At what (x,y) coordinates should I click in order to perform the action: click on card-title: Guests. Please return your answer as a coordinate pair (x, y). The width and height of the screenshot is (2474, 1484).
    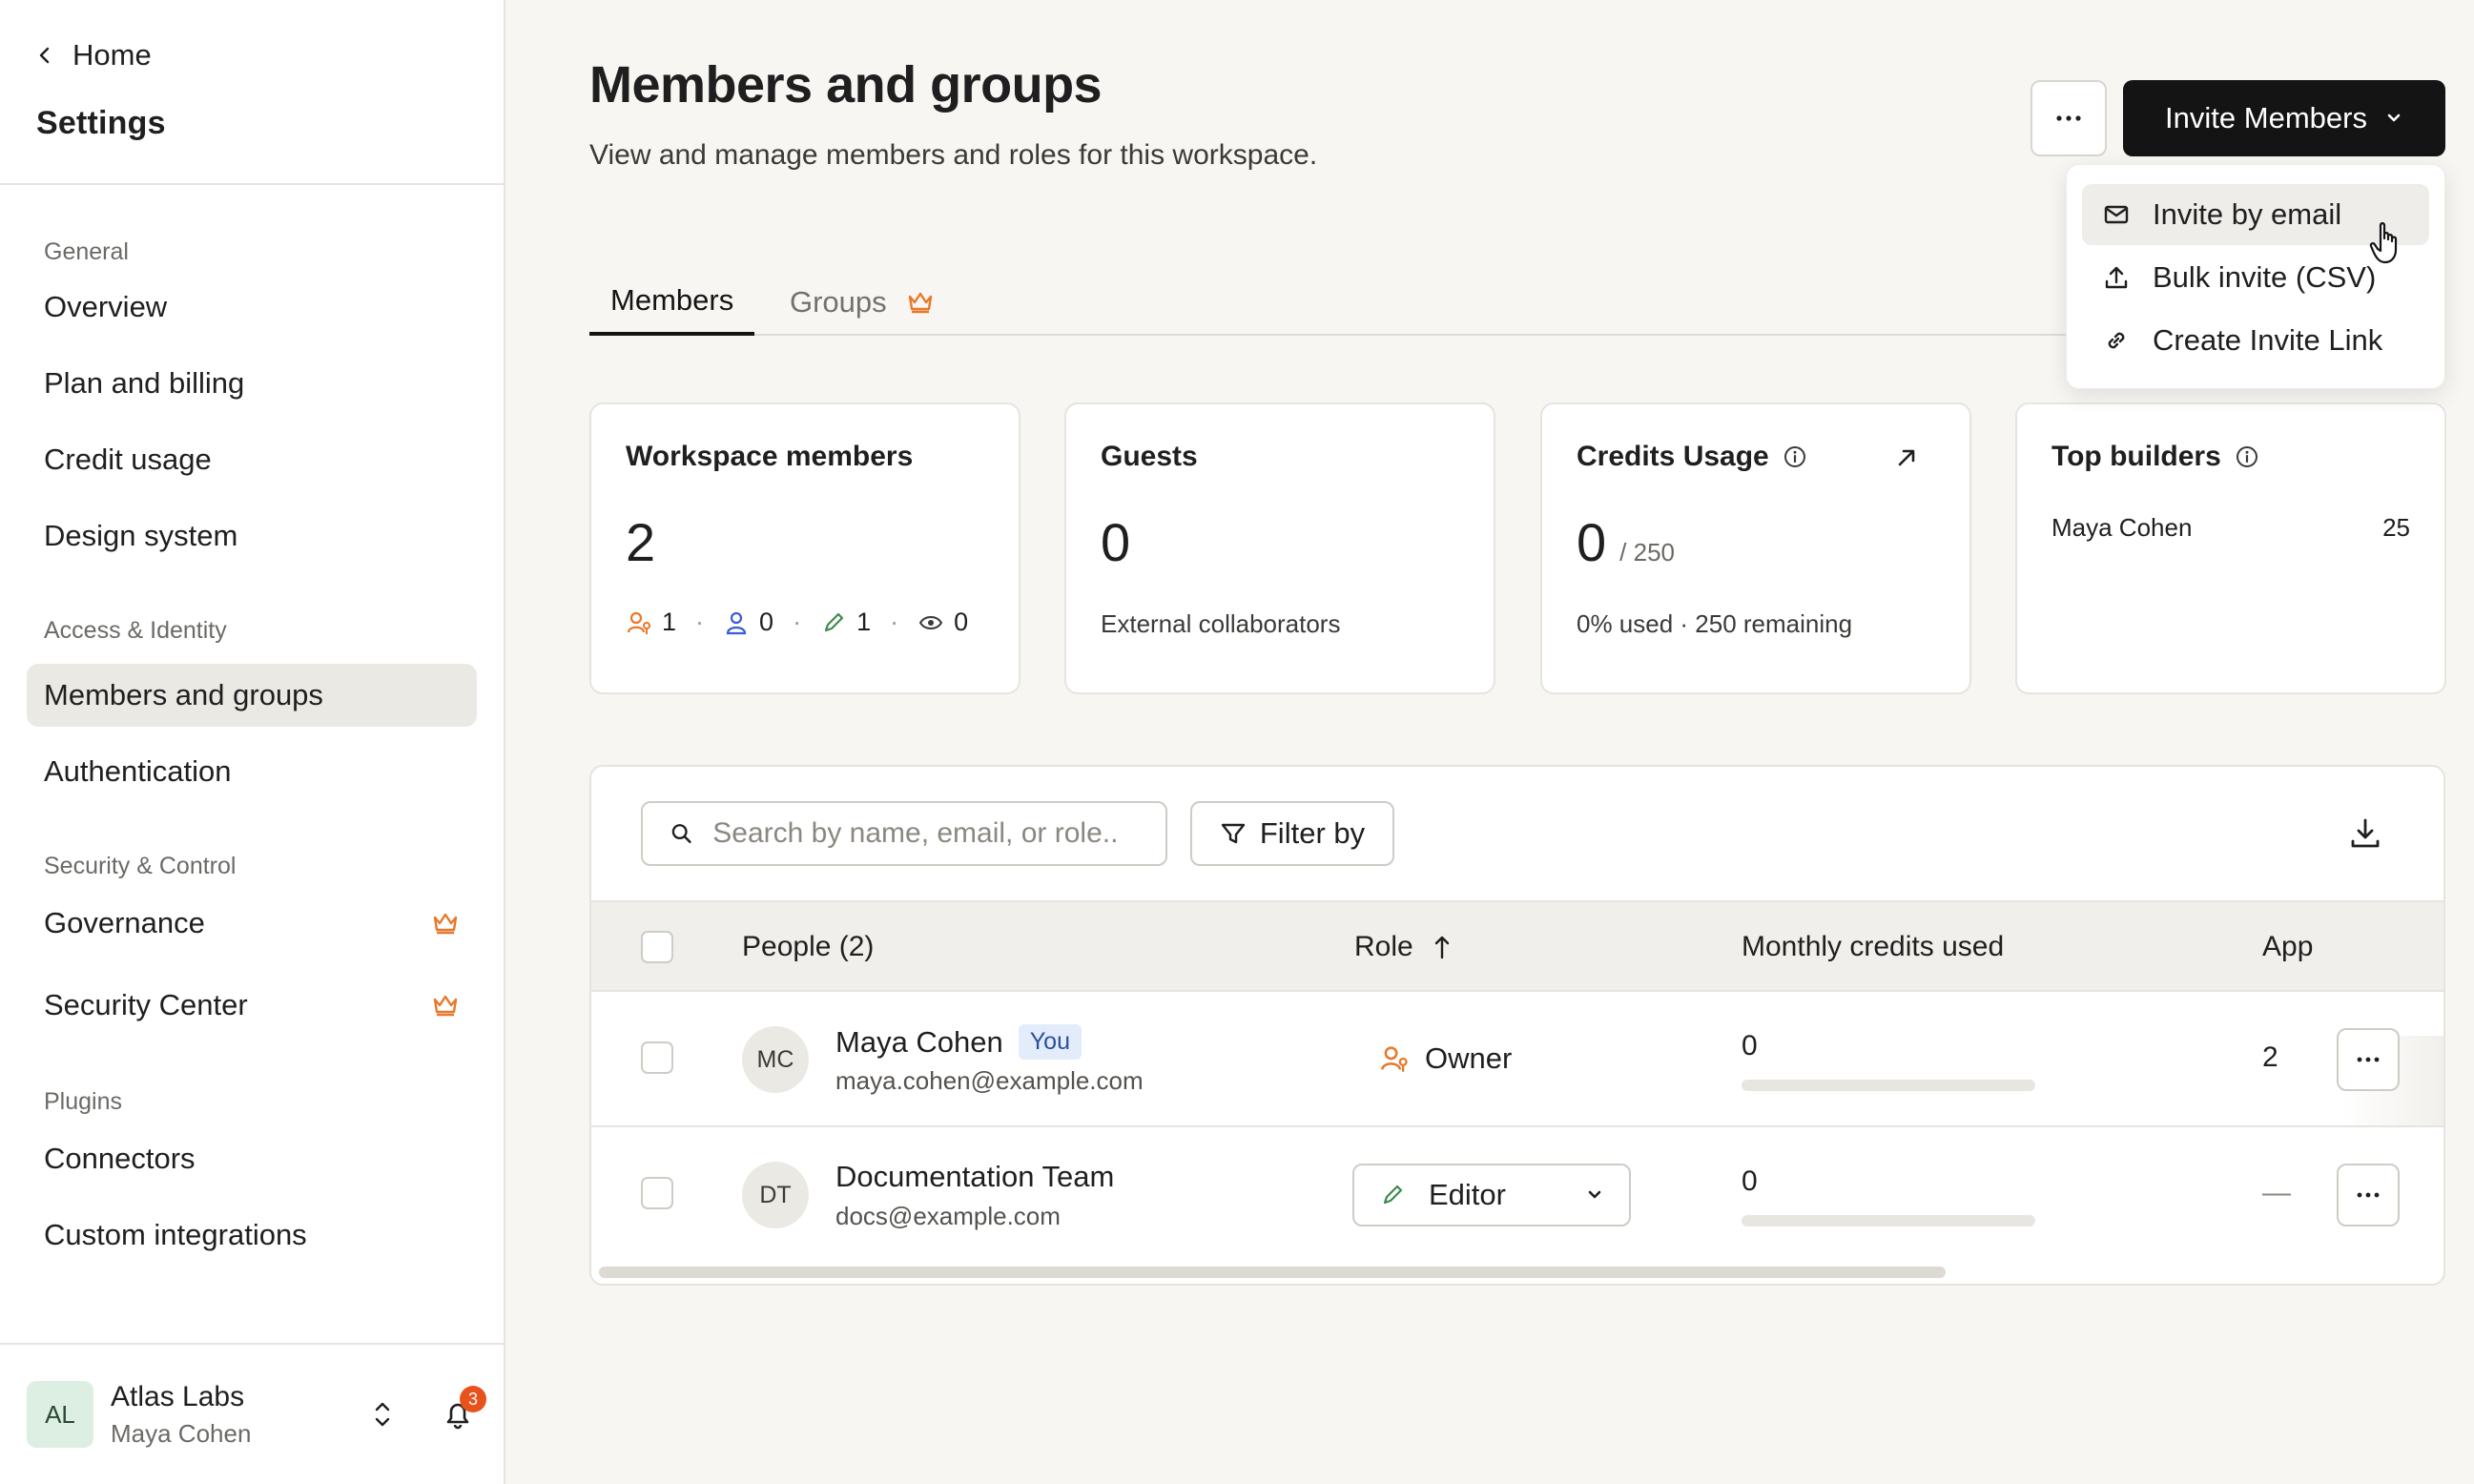
    Looking at the image, I should click on (1149, 456).